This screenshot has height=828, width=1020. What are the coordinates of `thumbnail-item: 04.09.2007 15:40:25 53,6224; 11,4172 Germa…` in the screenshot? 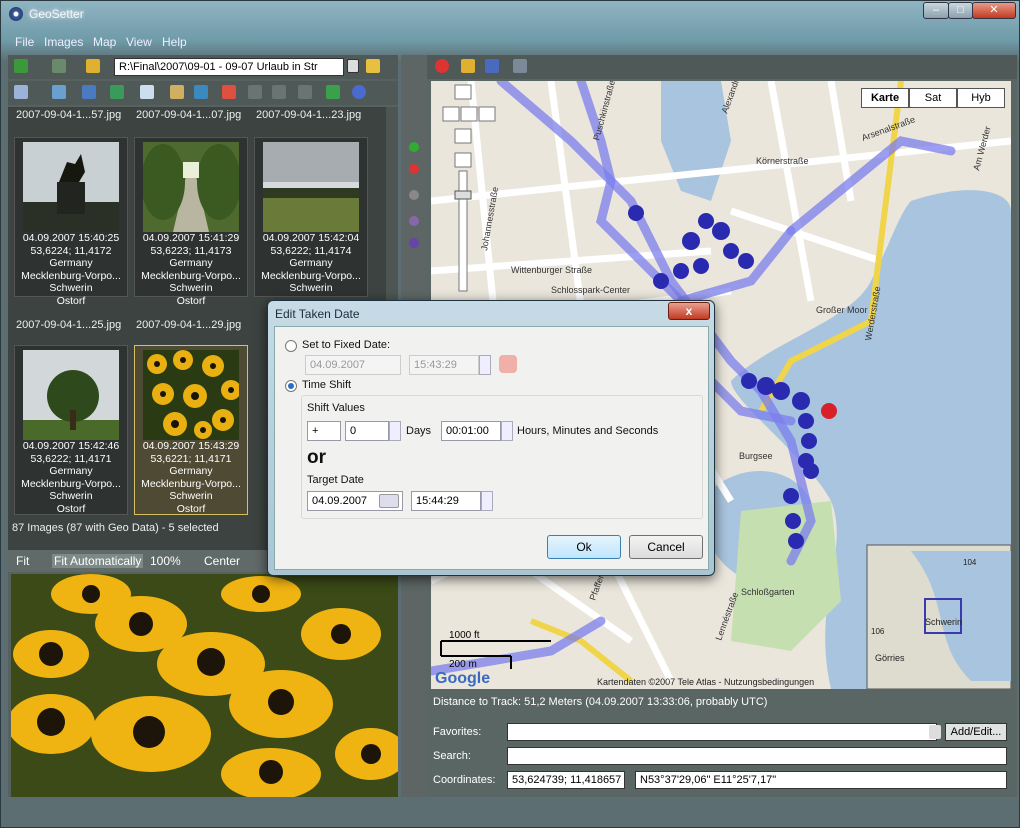 It's located at (71, 222).